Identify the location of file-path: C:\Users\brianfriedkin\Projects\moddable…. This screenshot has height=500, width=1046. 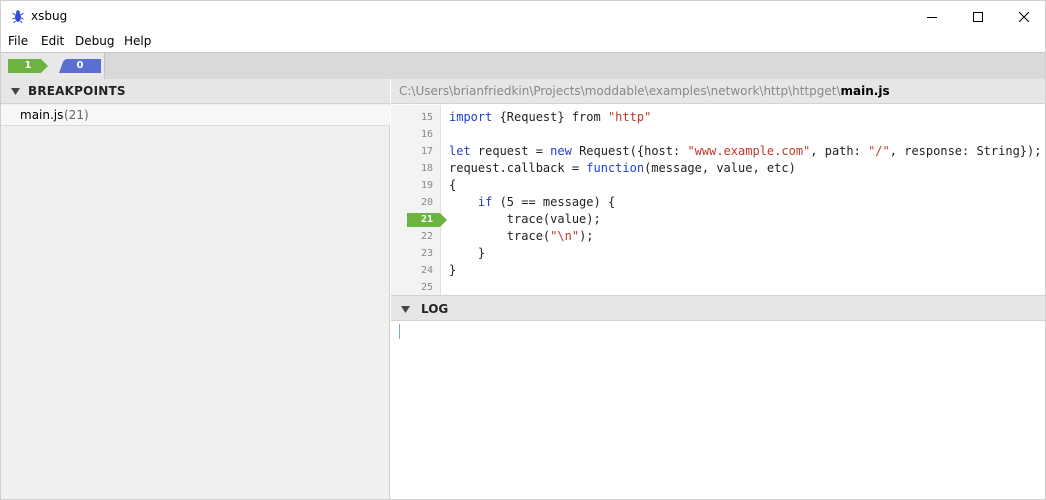
(644, 91).